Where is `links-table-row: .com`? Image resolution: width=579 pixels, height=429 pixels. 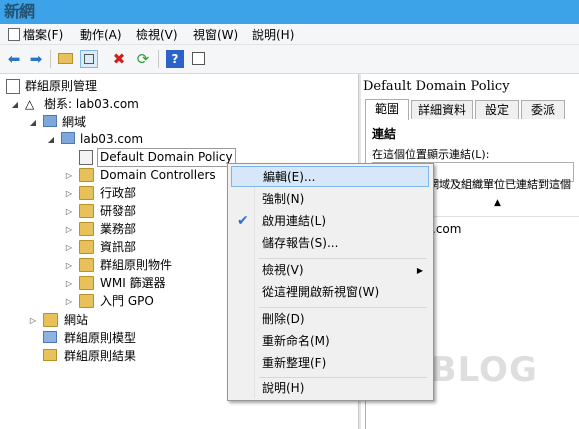
links-table-row: .com is located at coordinates (446, 229).